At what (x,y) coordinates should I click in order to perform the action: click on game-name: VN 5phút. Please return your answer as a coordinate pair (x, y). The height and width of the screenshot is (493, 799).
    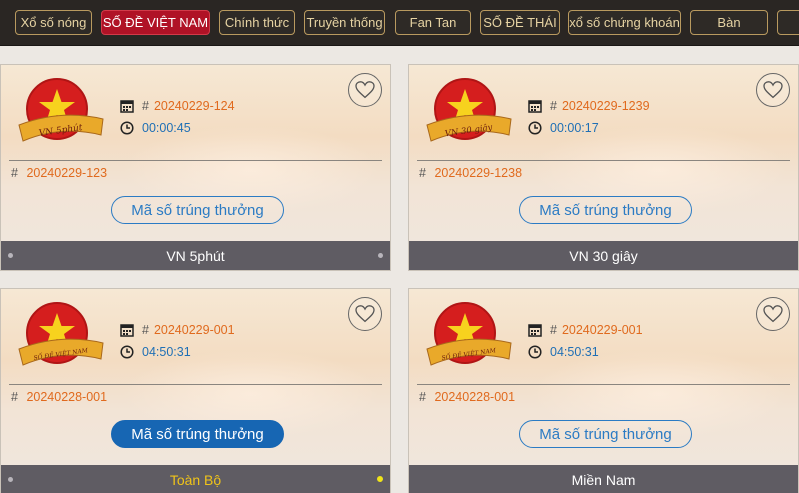
    Looking at the image, I should click on (195, 255).